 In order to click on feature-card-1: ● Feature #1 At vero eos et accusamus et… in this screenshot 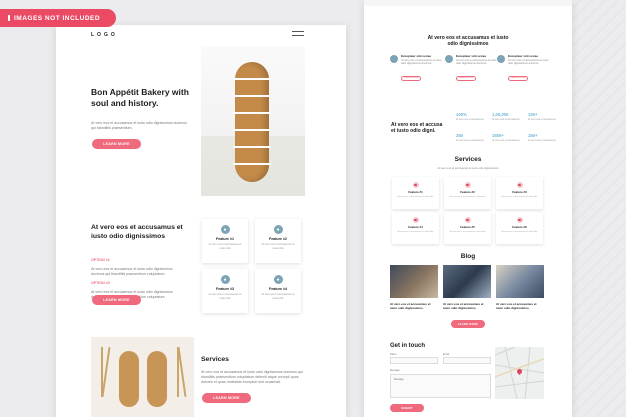, I will do `click(225, 241)`.